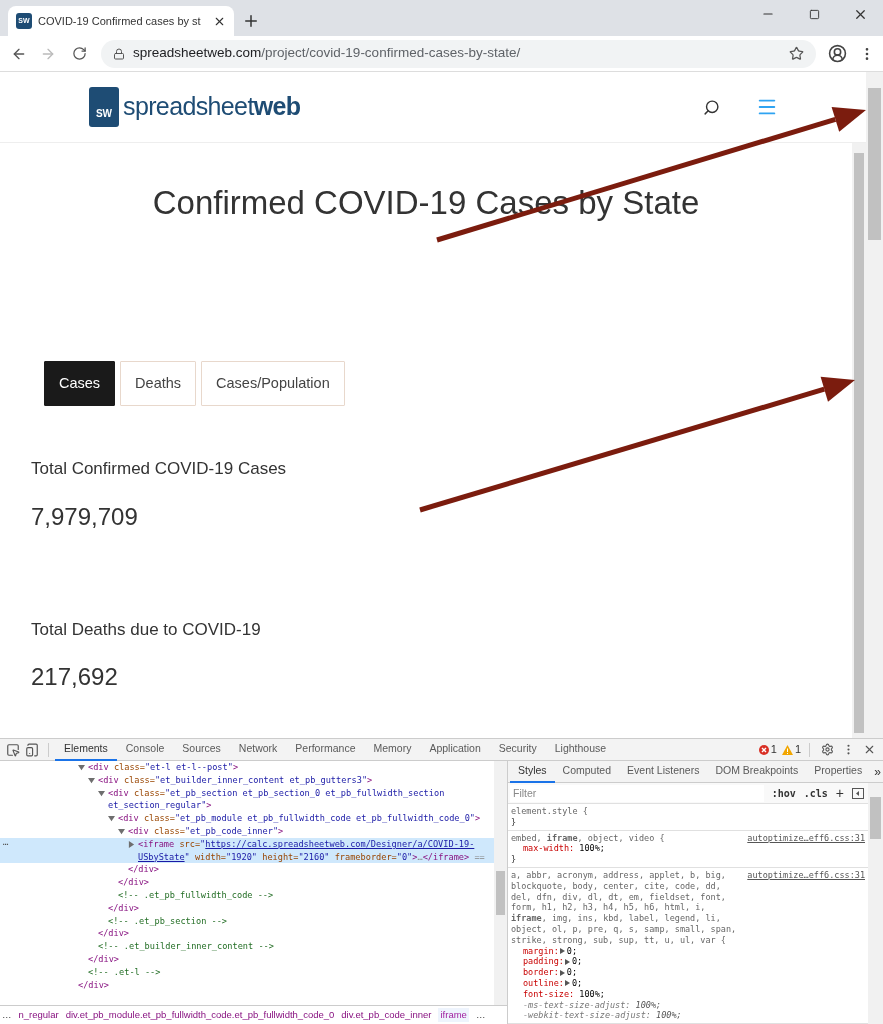  Describe the element at coordinates (159, 469) in the screenshot. I see `stat-label: Total Confirmed COVID-19 Cases` at that location.